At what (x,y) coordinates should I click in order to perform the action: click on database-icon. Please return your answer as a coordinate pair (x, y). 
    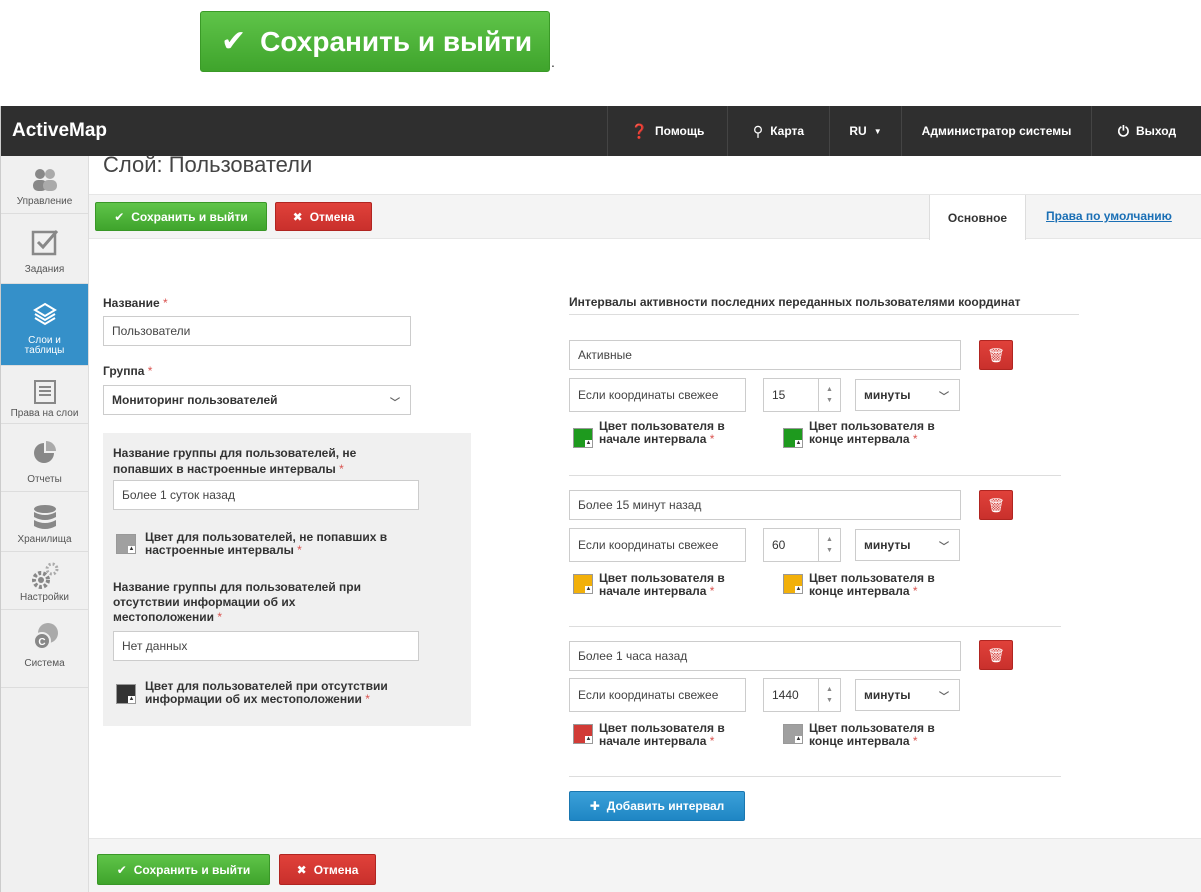
    Looking at the image, I should click on (45, 518).